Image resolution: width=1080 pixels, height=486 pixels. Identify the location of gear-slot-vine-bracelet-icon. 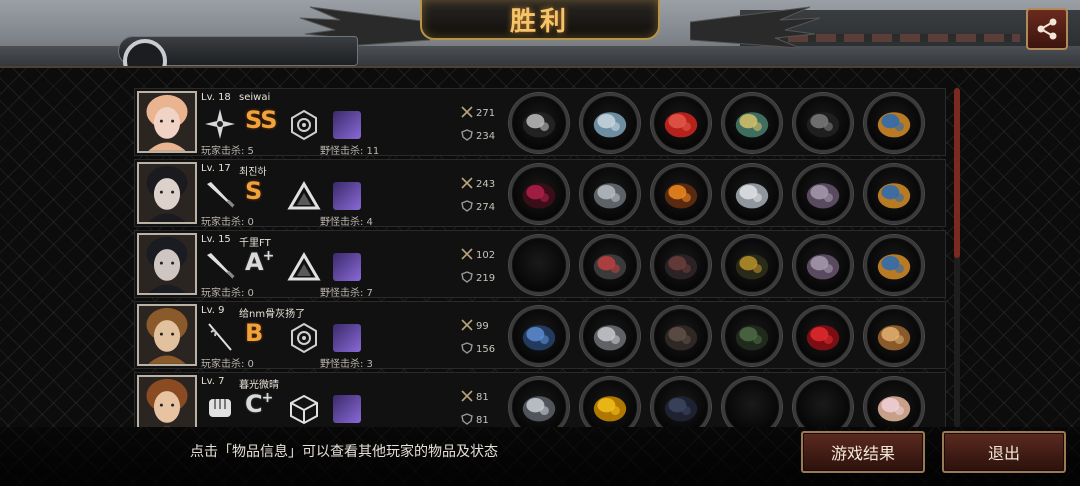
(752, 265).